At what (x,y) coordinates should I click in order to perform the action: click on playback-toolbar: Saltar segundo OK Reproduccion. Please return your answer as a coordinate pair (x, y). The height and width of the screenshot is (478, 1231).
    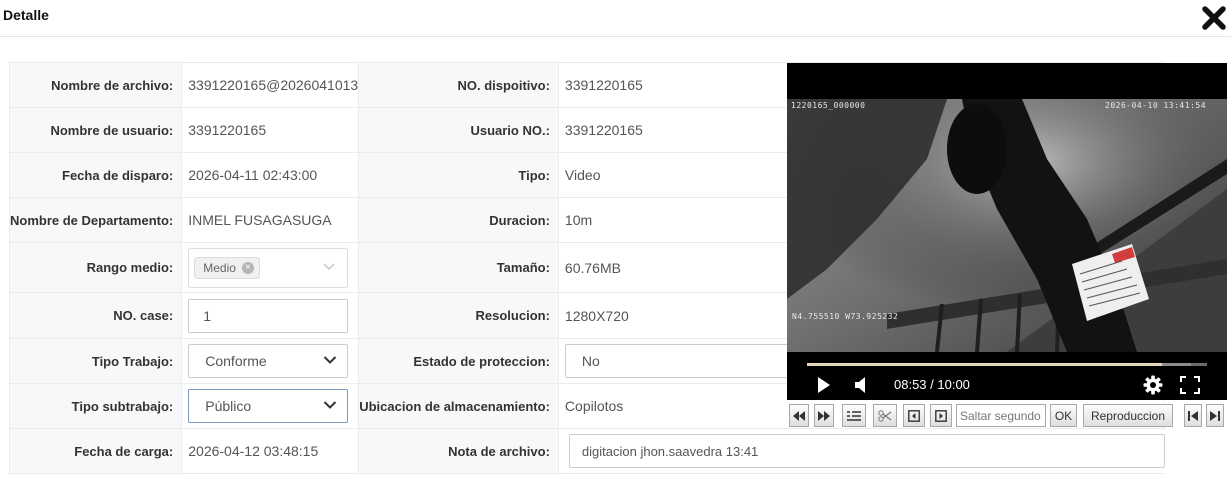
    Looking at the image, I should click on (1007, 416).